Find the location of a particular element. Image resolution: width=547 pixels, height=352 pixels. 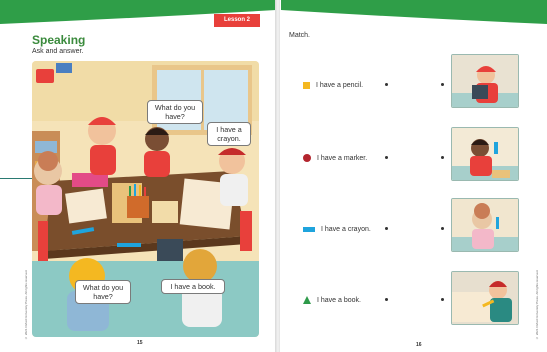

picture-girl-with-book is located at coordinates (485, 81).